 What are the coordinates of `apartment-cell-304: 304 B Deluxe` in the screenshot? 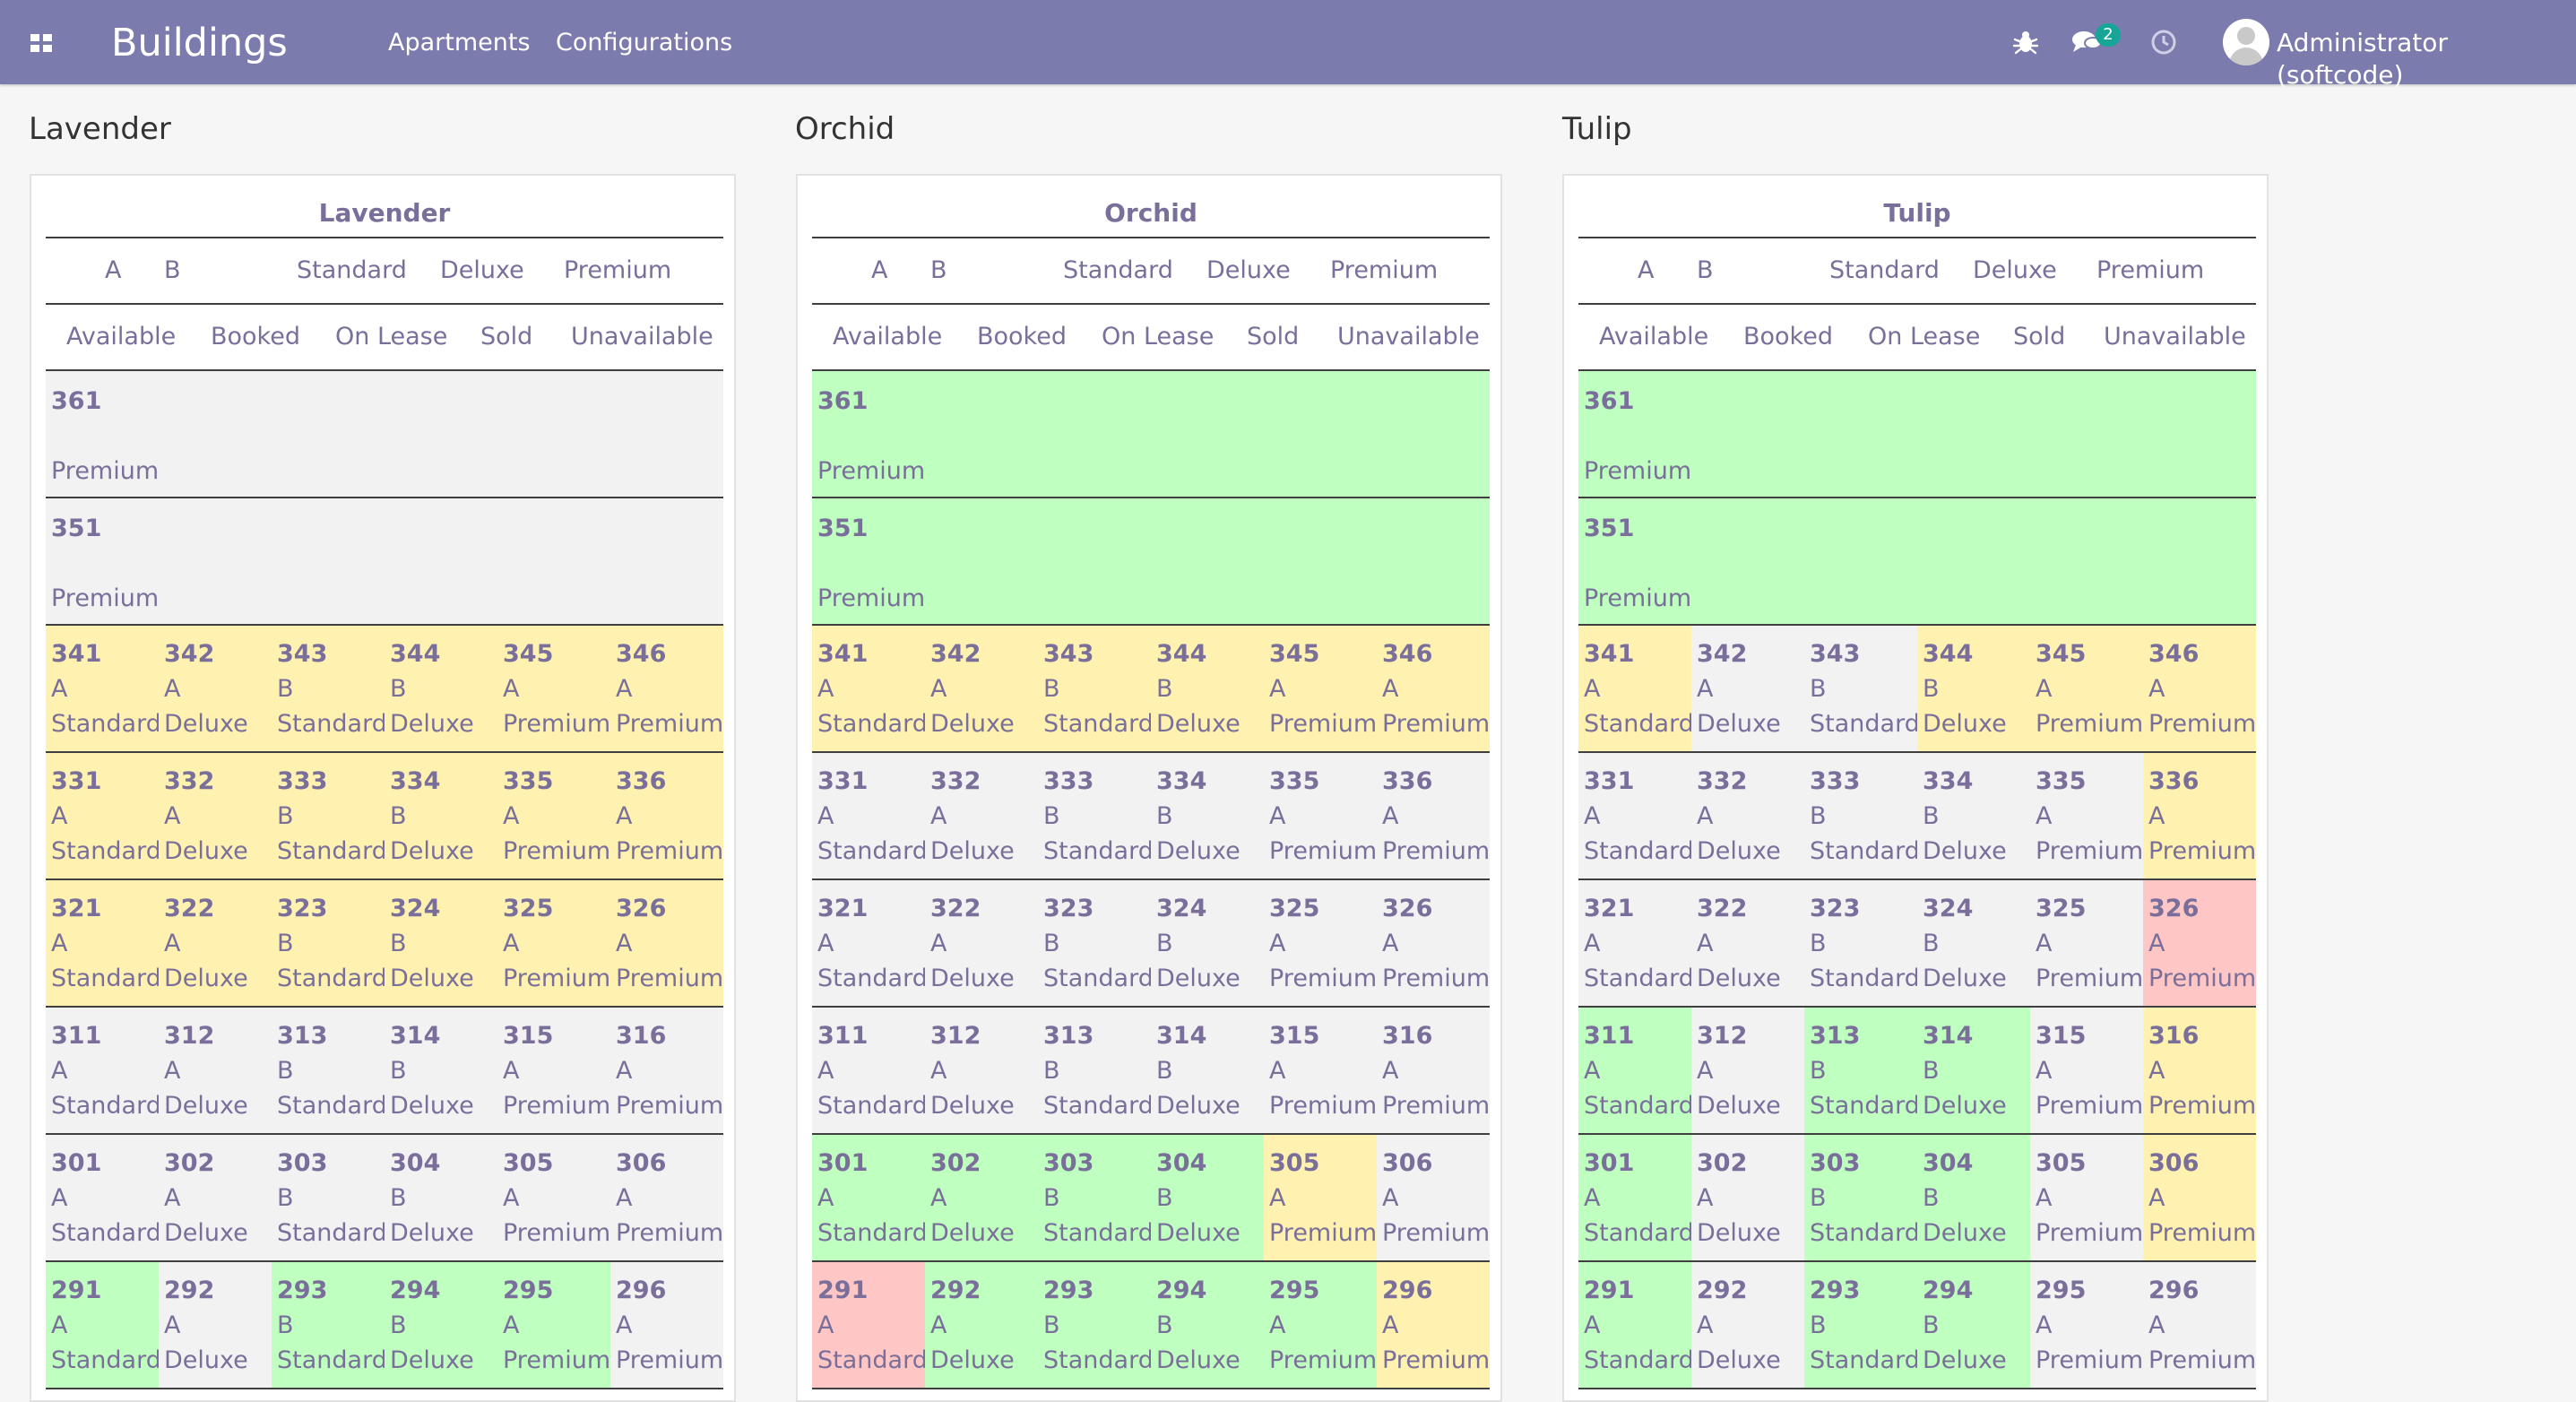 It's located at (441, 1198).